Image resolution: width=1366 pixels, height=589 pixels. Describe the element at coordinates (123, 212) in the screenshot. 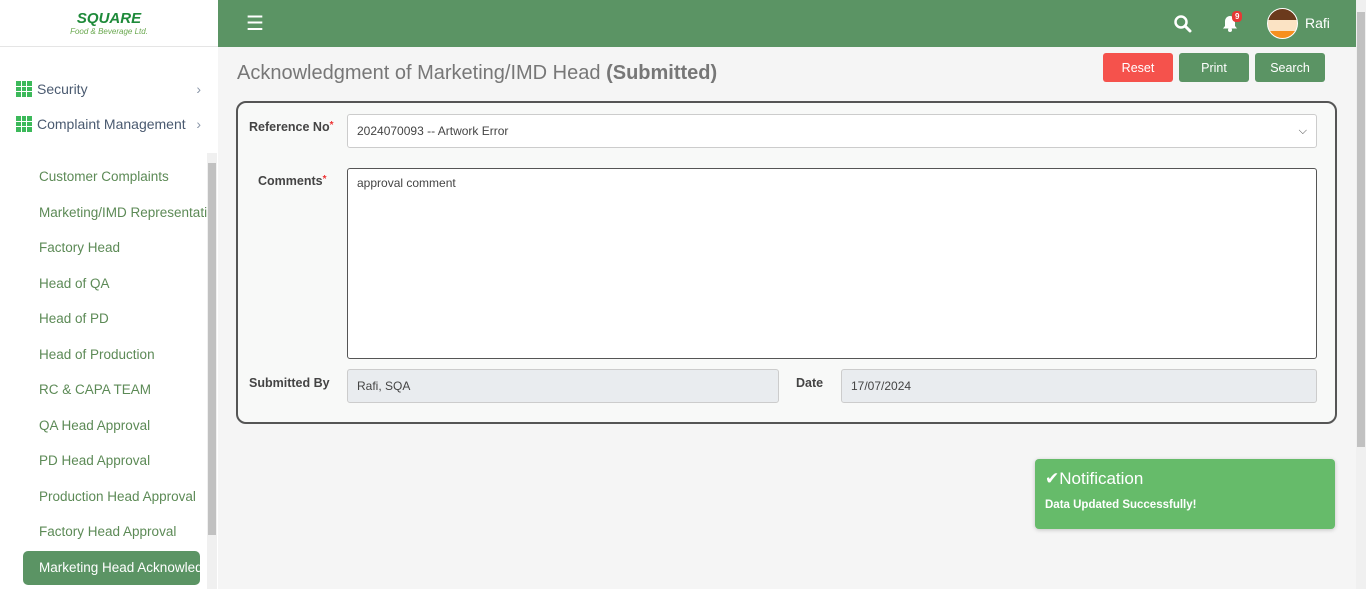

I see `sidebar-item: Marketing/IMD Representative` at that location.